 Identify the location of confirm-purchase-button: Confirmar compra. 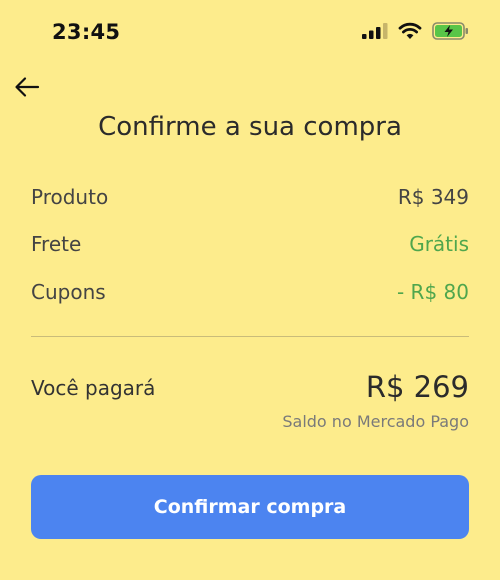
(250, 507).